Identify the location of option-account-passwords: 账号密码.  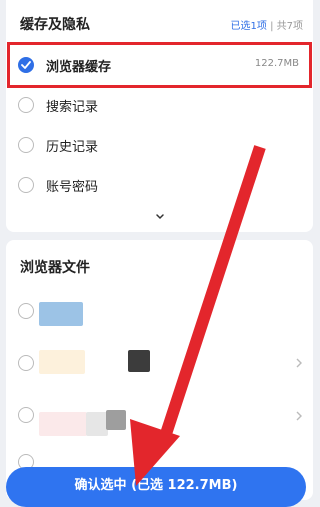
(159, 185).